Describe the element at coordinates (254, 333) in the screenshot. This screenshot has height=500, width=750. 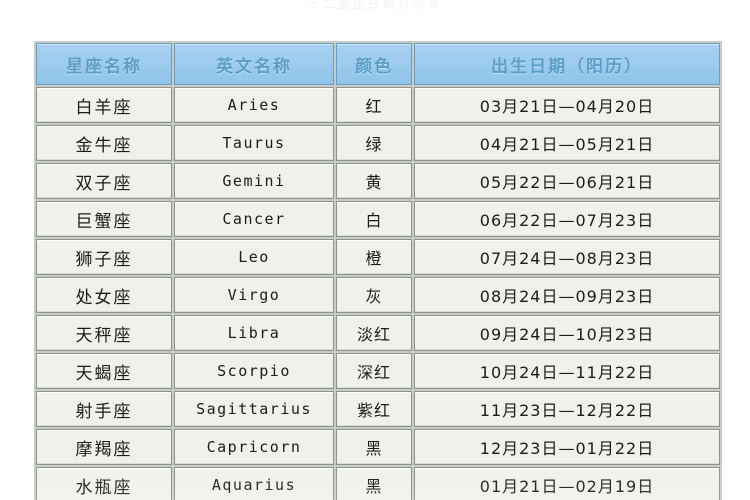
I see `english-name-cell: Libra` at that location.